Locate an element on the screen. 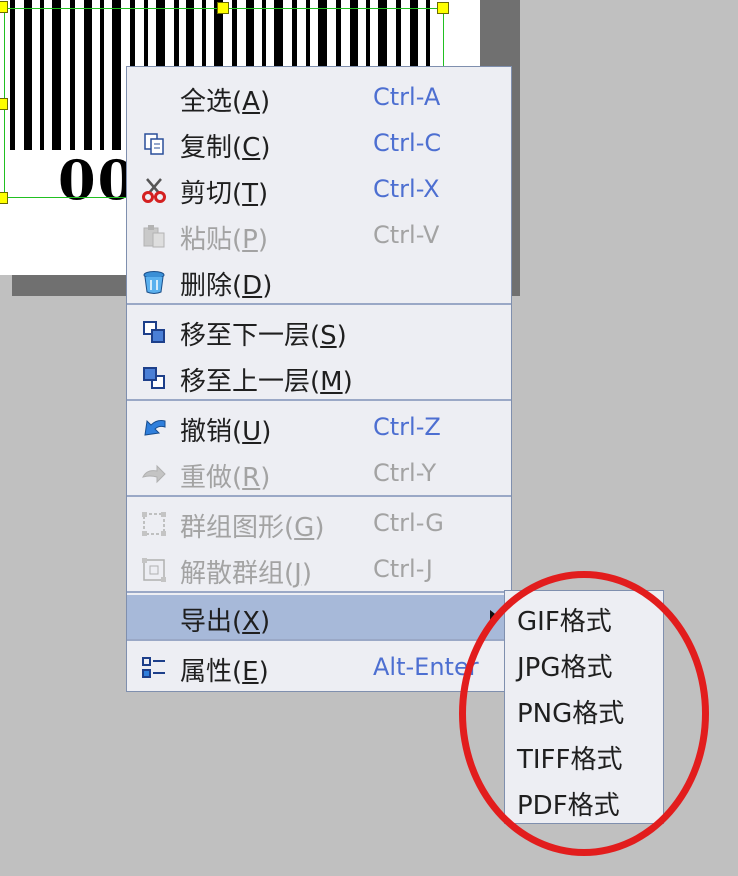 This screenshot has width=738, height=876. shortcut-label: Ctrl-V is located at coordinates (406, 235).